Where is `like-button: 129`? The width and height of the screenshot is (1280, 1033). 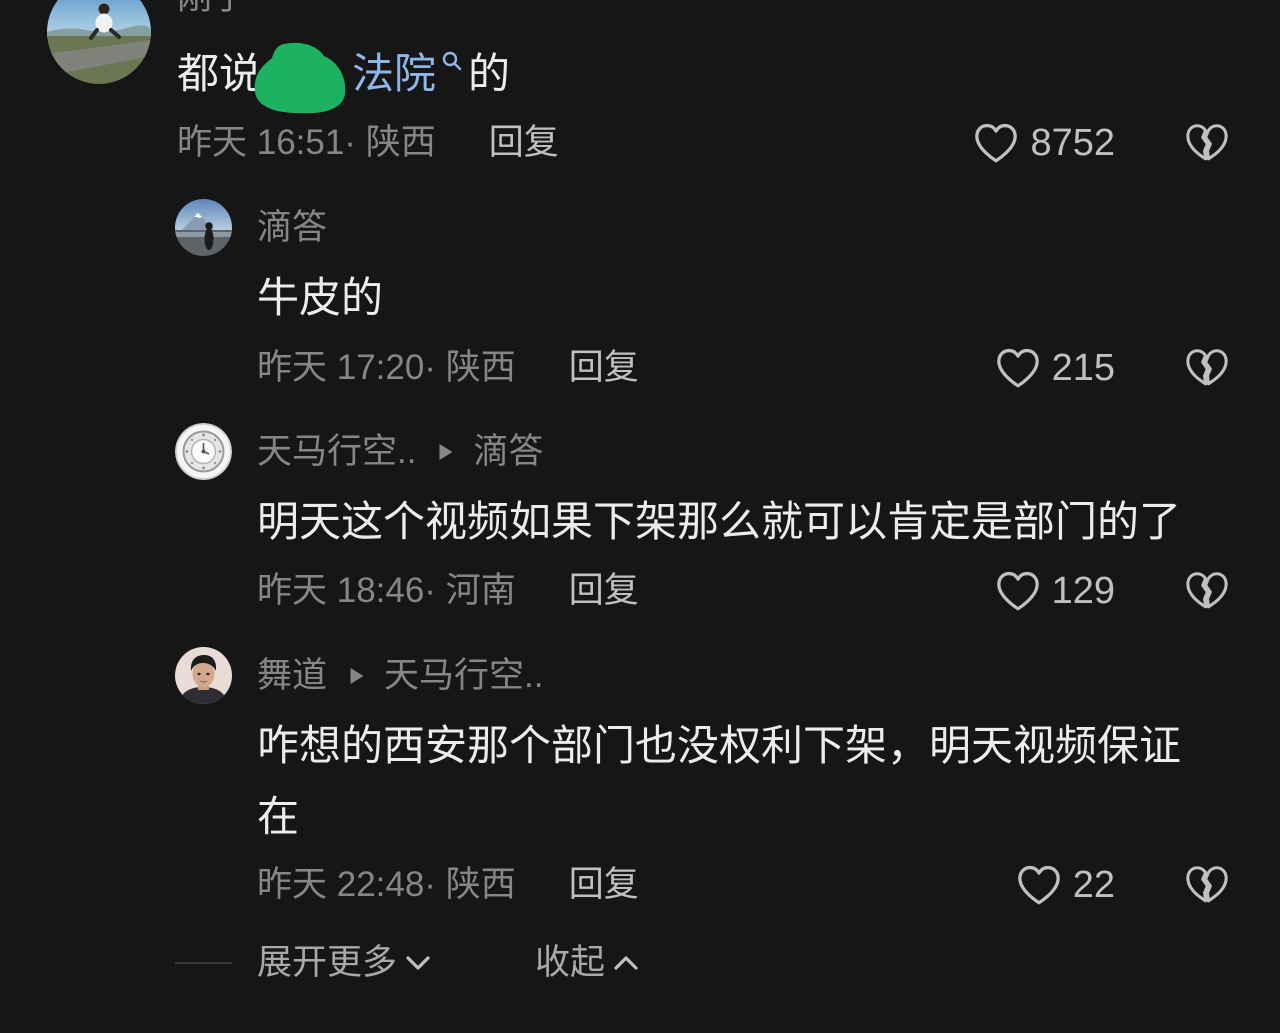 like-button: 129 is located at coordinates (1055, 591).